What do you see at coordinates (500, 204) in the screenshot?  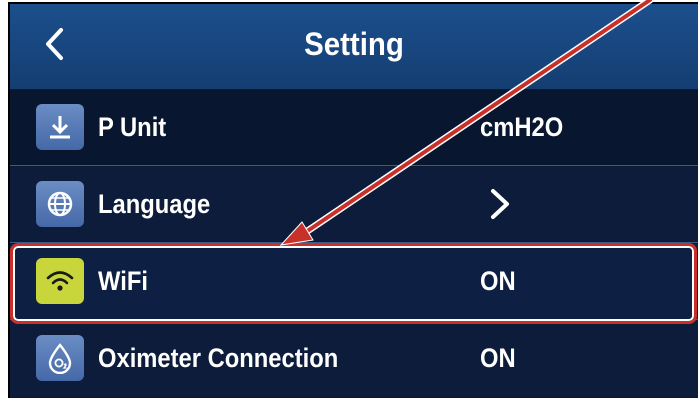 I see `chevron-right-icon` at bounding box center [500, 204].